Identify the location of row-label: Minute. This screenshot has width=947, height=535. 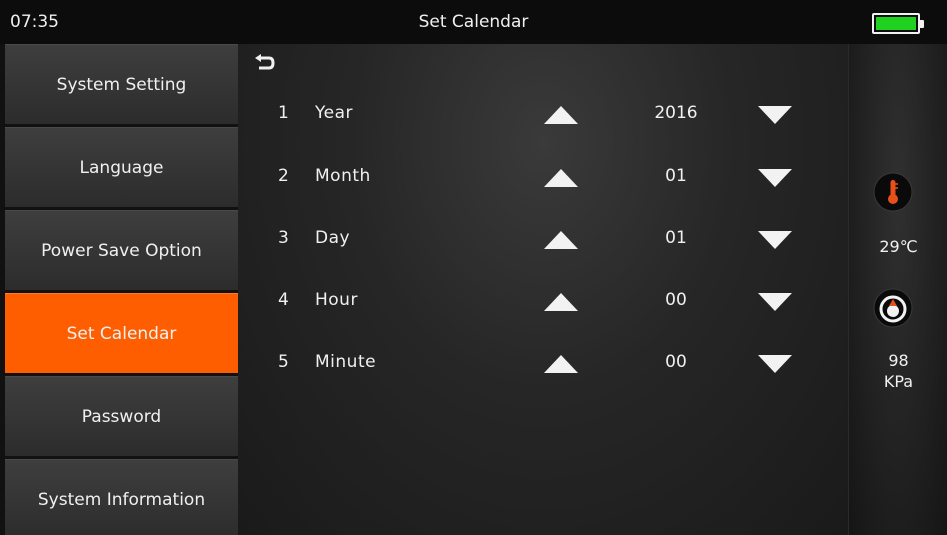
(346, 362).